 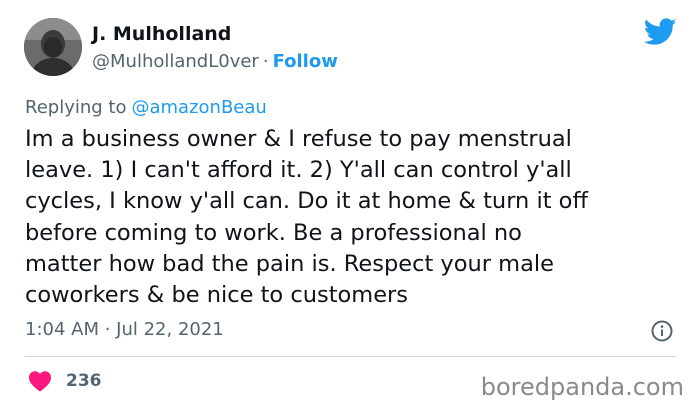 What do you see at coordinates (76, 107) in the screenshot?
I see `reply-prefix: Replying to` at bounding box center [76, 107].